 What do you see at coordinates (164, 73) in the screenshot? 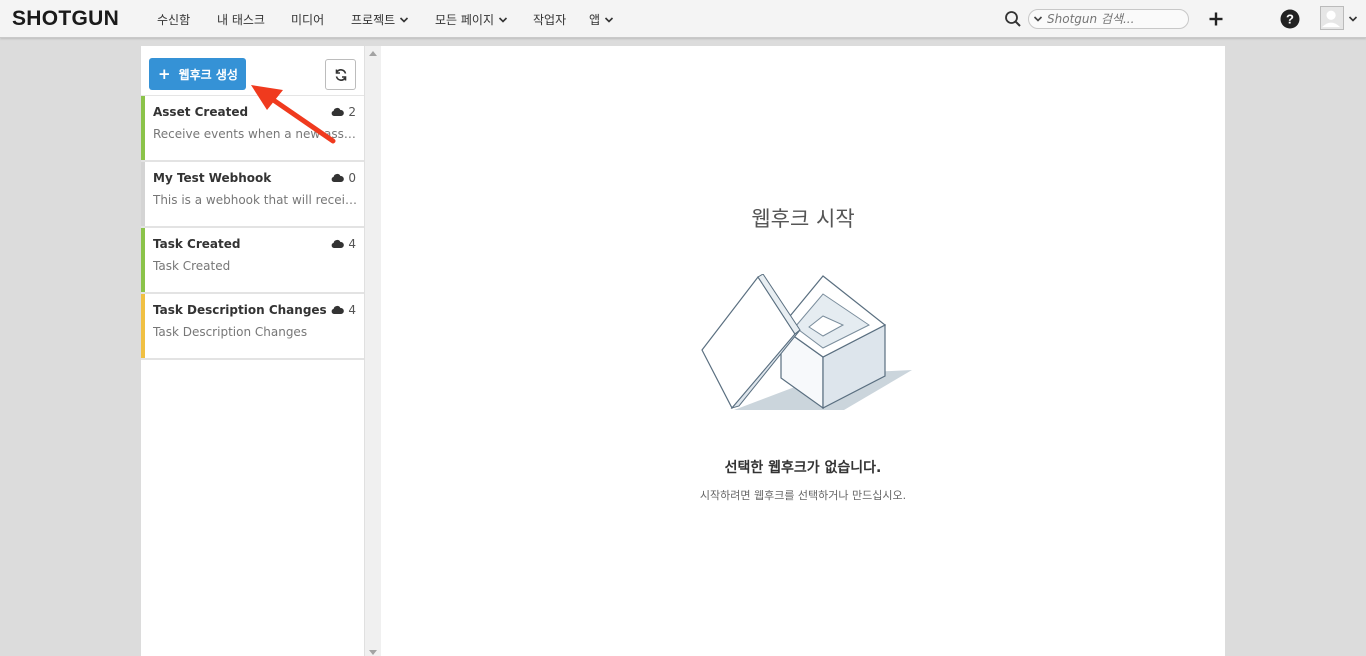
I see `plus-icon: +` at bounding box center [164, 73].